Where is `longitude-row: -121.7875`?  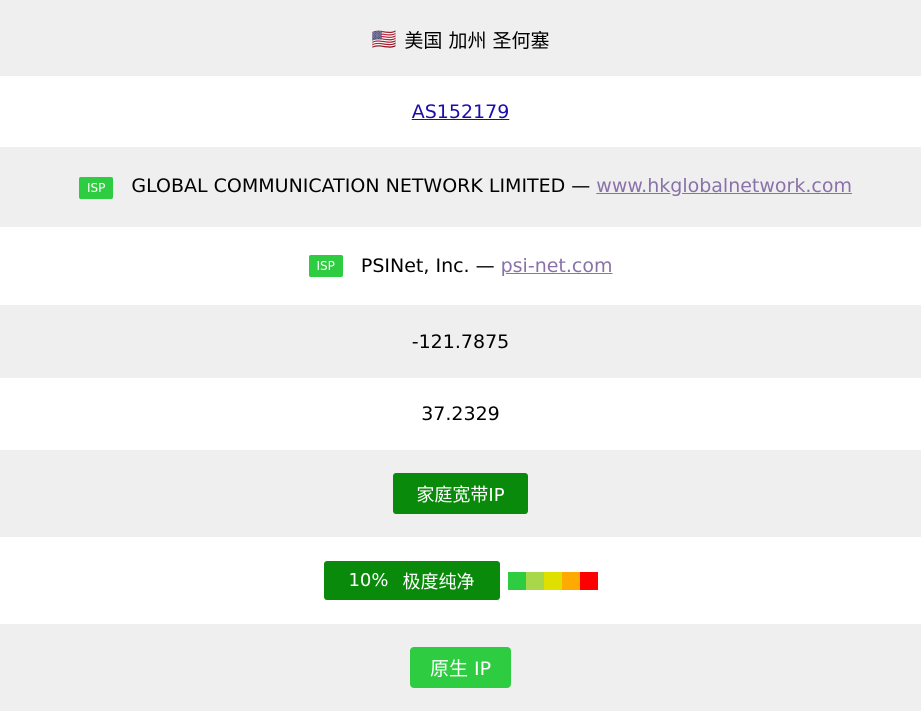 longitude-row: -121.7875 is located at coordinates (460, 341).